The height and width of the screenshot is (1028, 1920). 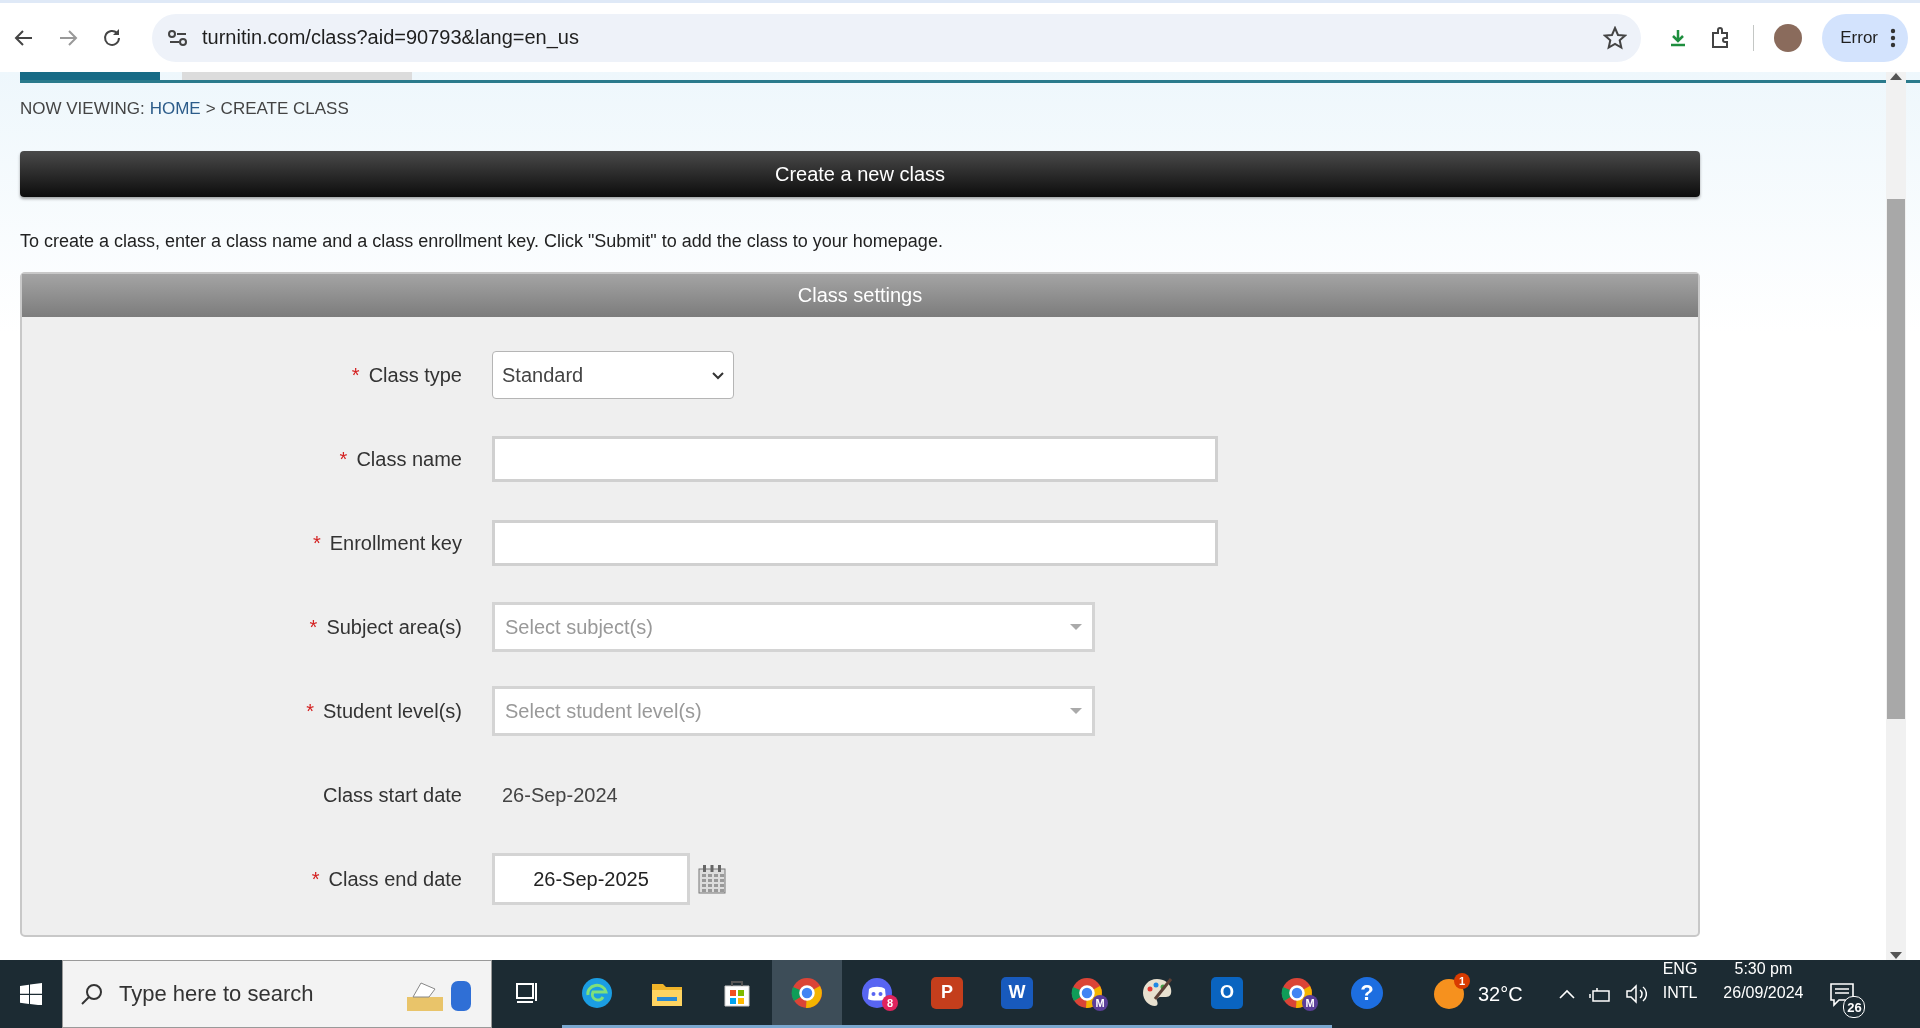 I want to click on app-badge: 8, so click(x=890, y=1003).